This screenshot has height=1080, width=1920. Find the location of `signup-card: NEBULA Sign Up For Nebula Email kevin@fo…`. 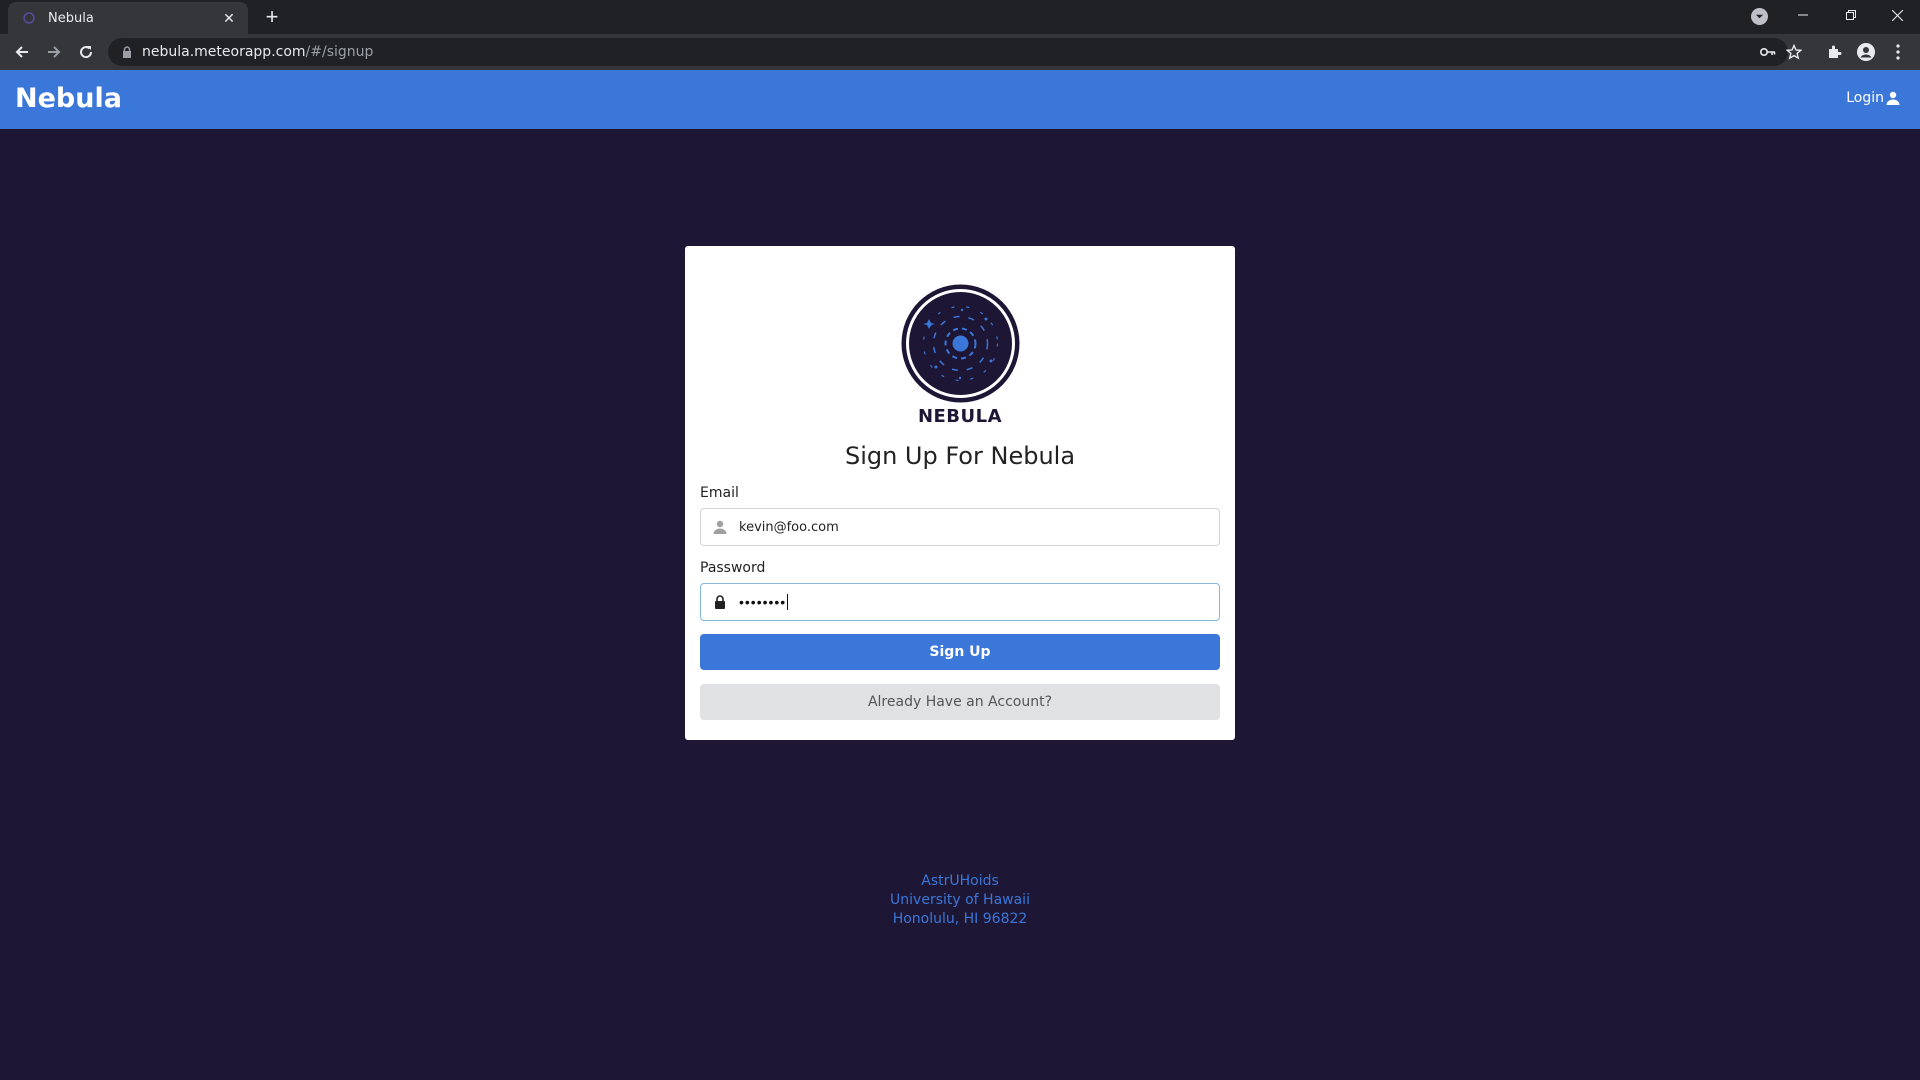

signup-card: NEBULA Sign Up For Nebula Email kevin@fo… is located at coordinates (960, 493).